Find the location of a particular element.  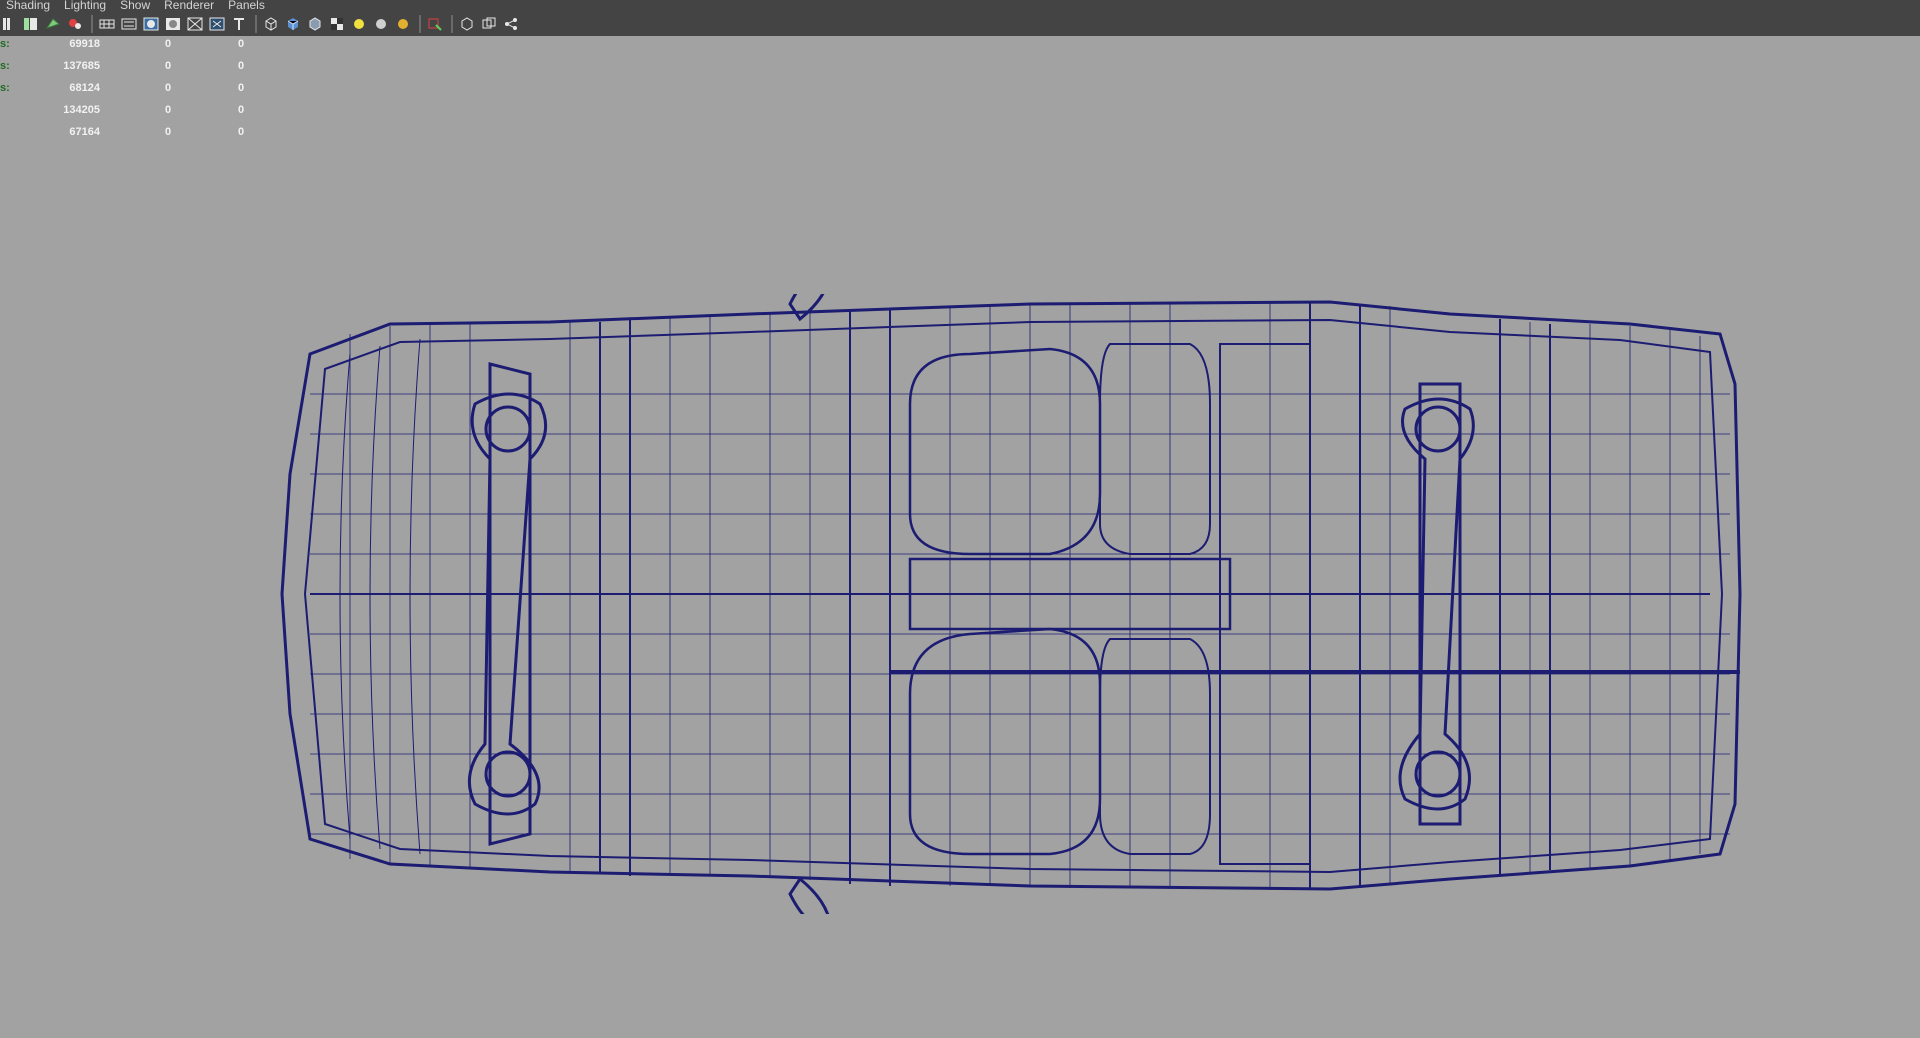

hud-value-total: 134205 is located at coordinates (81, 110).